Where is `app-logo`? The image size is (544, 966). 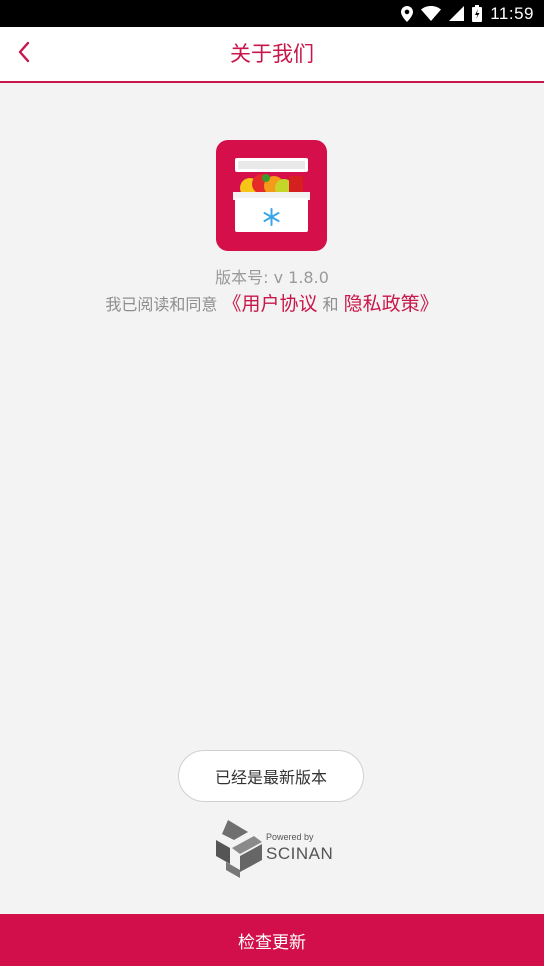 app-logo is located at coordinates (271, 195).